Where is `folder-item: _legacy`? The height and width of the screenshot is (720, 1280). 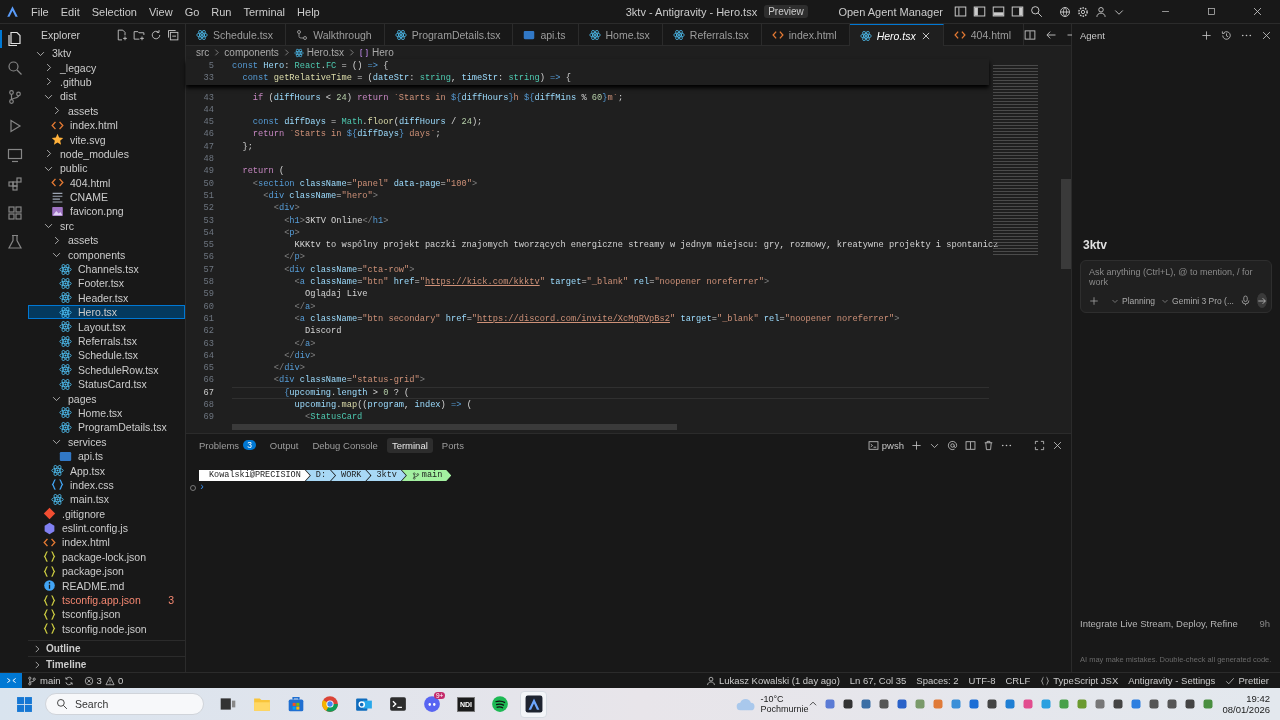 folder-item: _legacy is located at coordinates (106, 67).